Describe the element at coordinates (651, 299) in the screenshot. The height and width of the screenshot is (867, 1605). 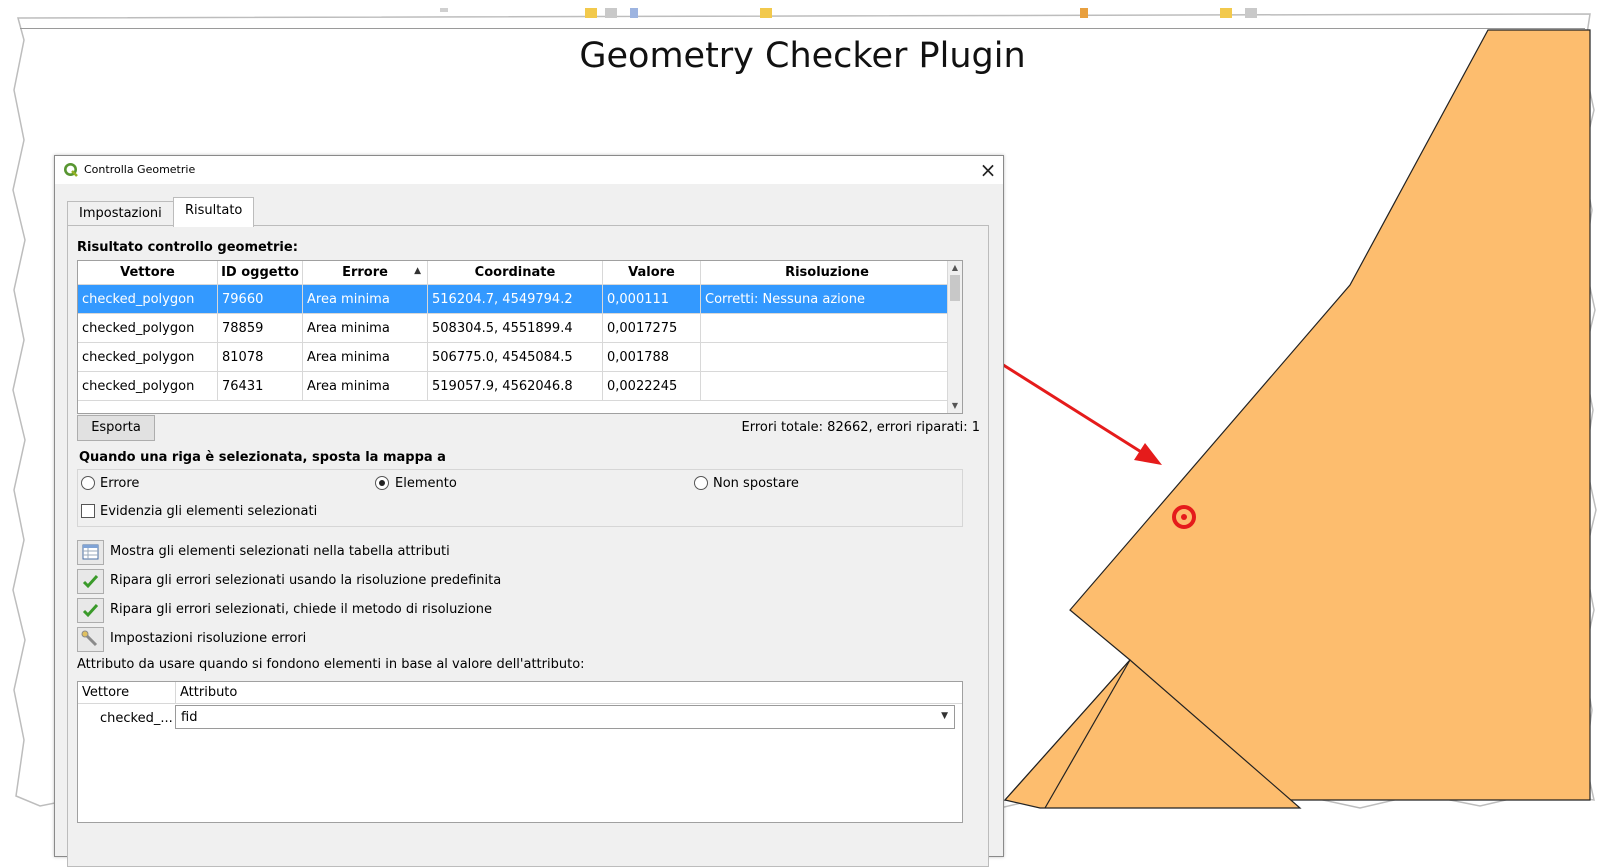
I see `cell-valore: 0,000111` at that location.